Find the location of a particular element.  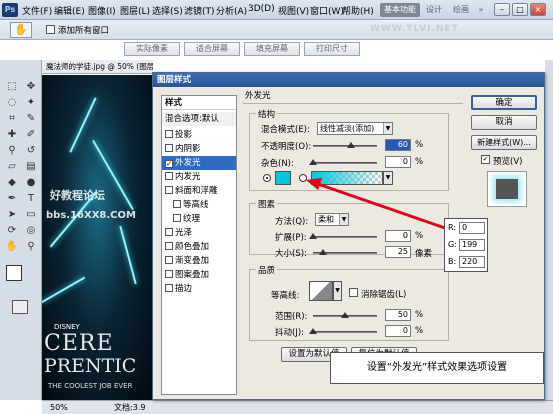

glow-color-swatch is located at coordinates (283, 178).